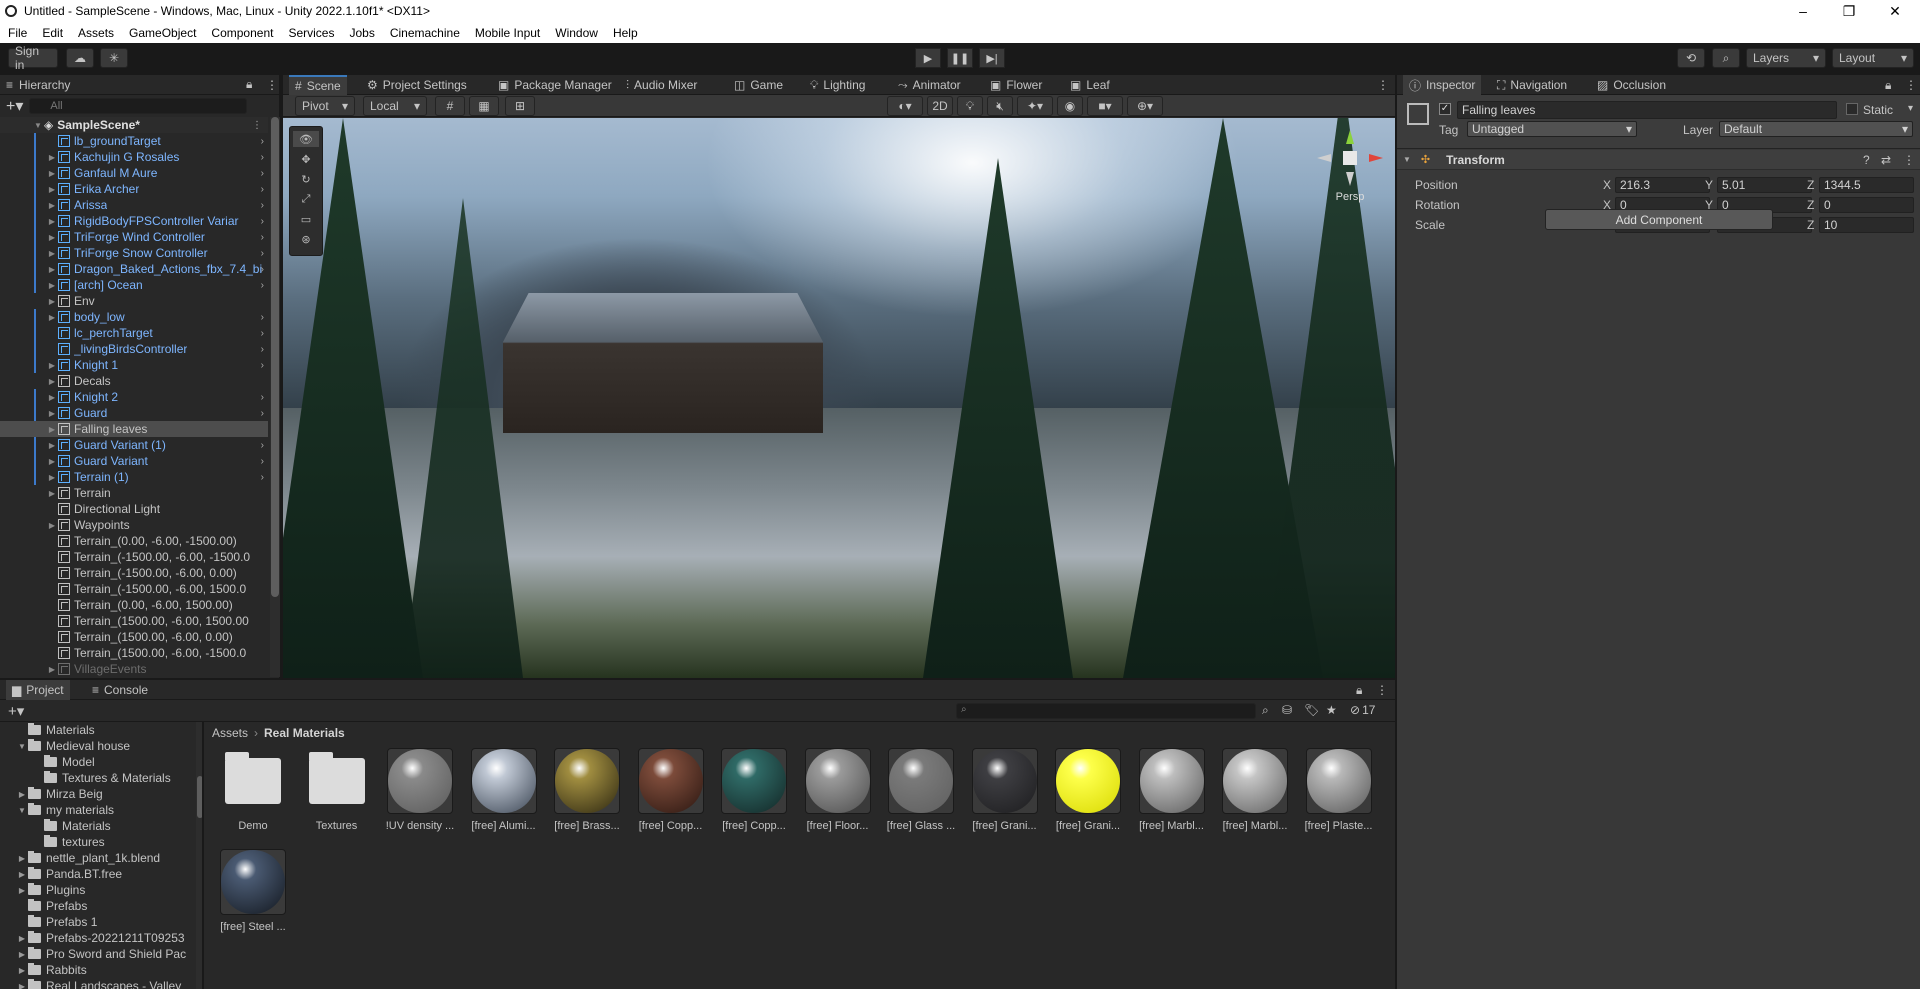  Describe the element at coordinates (970, 106) in the screenshot. I see `lighting-toggle-icon: 💡︎` at that location.